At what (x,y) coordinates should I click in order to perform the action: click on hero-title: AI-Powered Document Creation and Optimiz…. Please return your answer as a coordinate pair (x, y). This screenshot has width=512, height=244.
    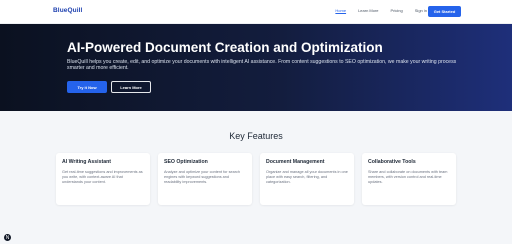
    Looking at the image, I should click on (225, 47).